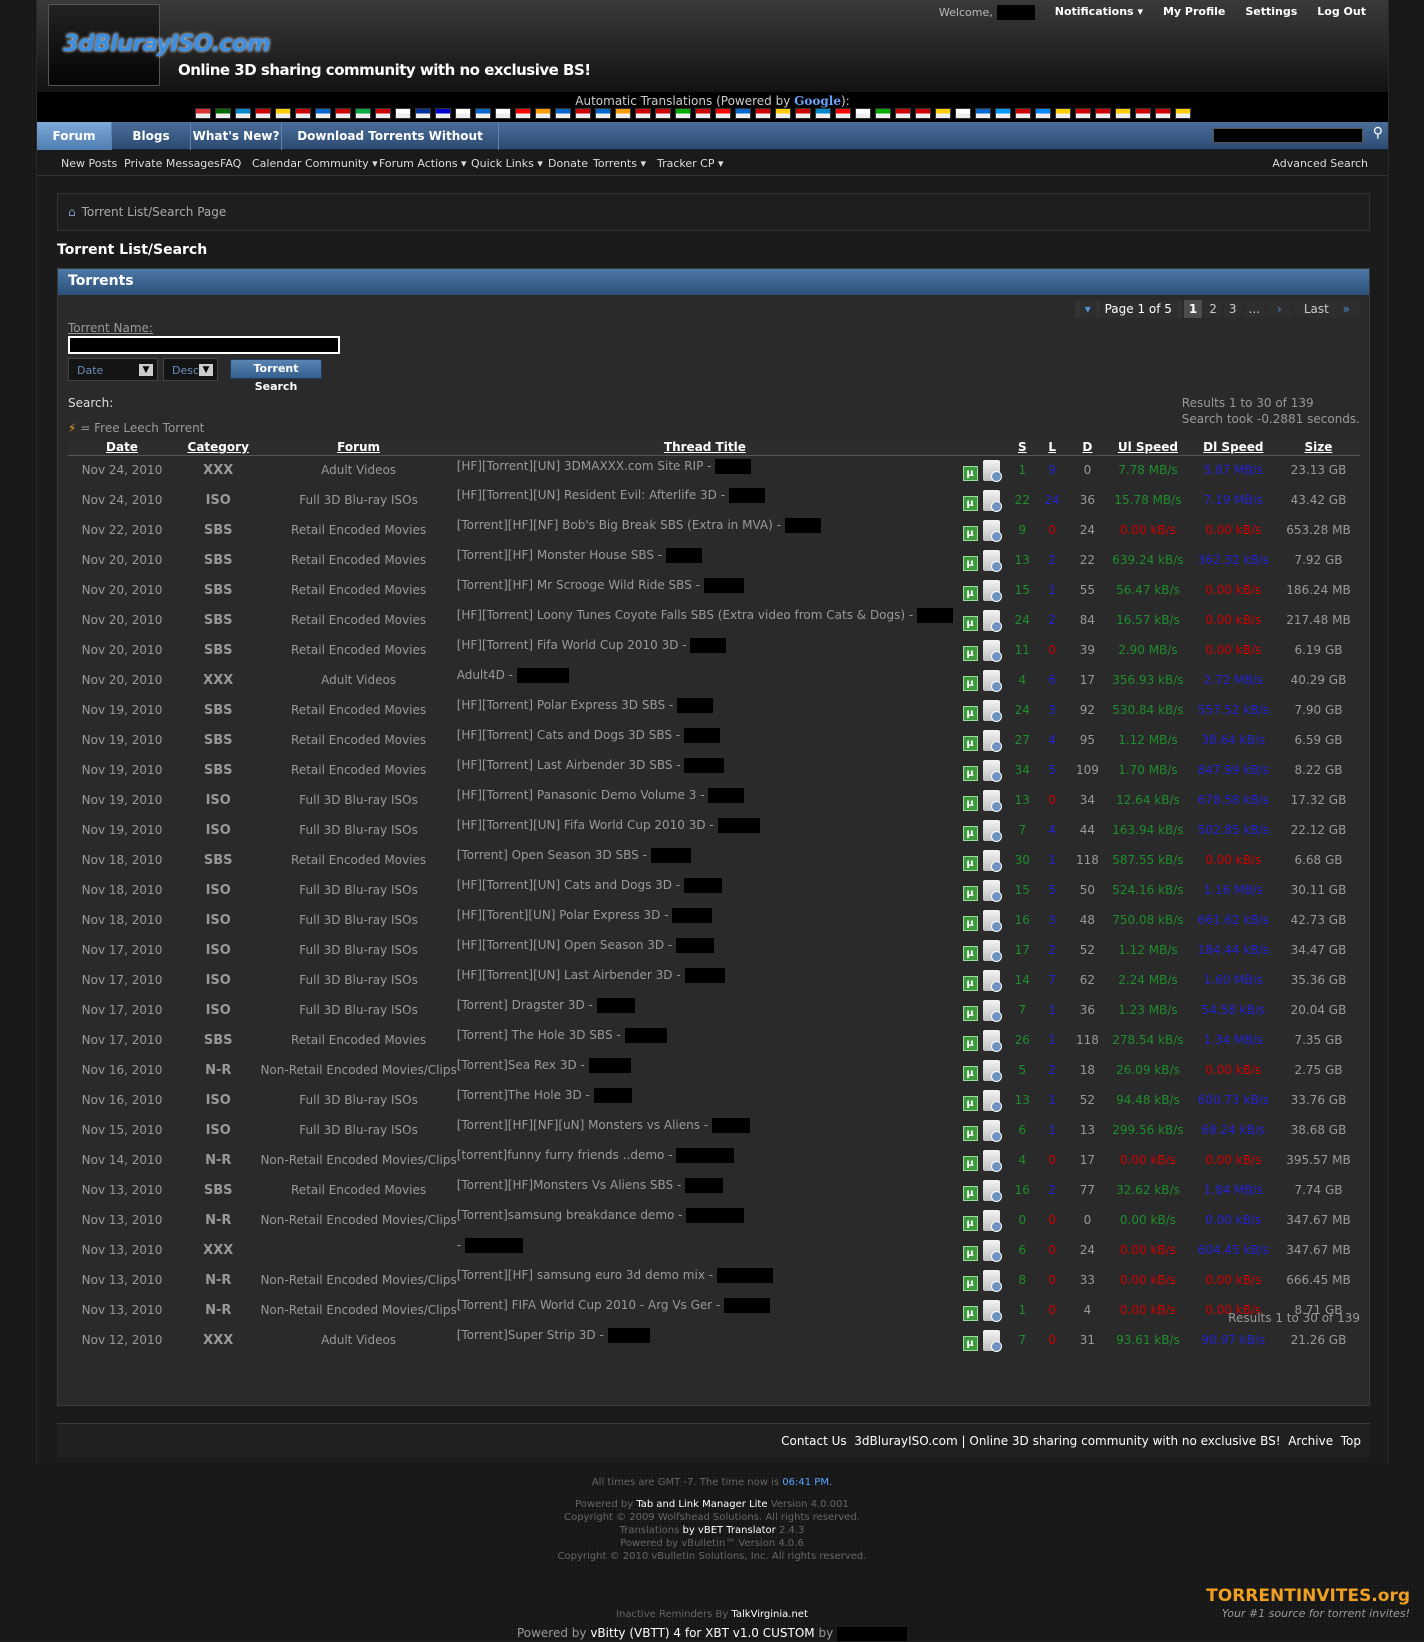 This screenshot has height=1642, width=1424. I want to click on row-thread-title: -, so click(705, 1250).